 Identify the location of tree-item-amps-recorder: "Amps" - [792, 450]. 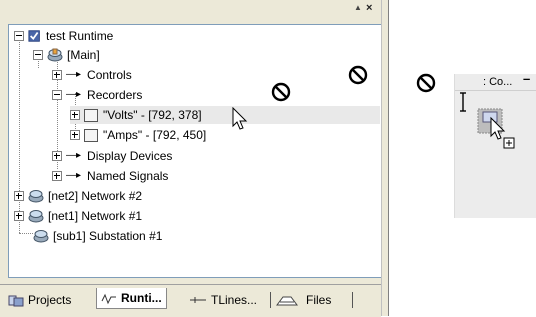
(138, 135).